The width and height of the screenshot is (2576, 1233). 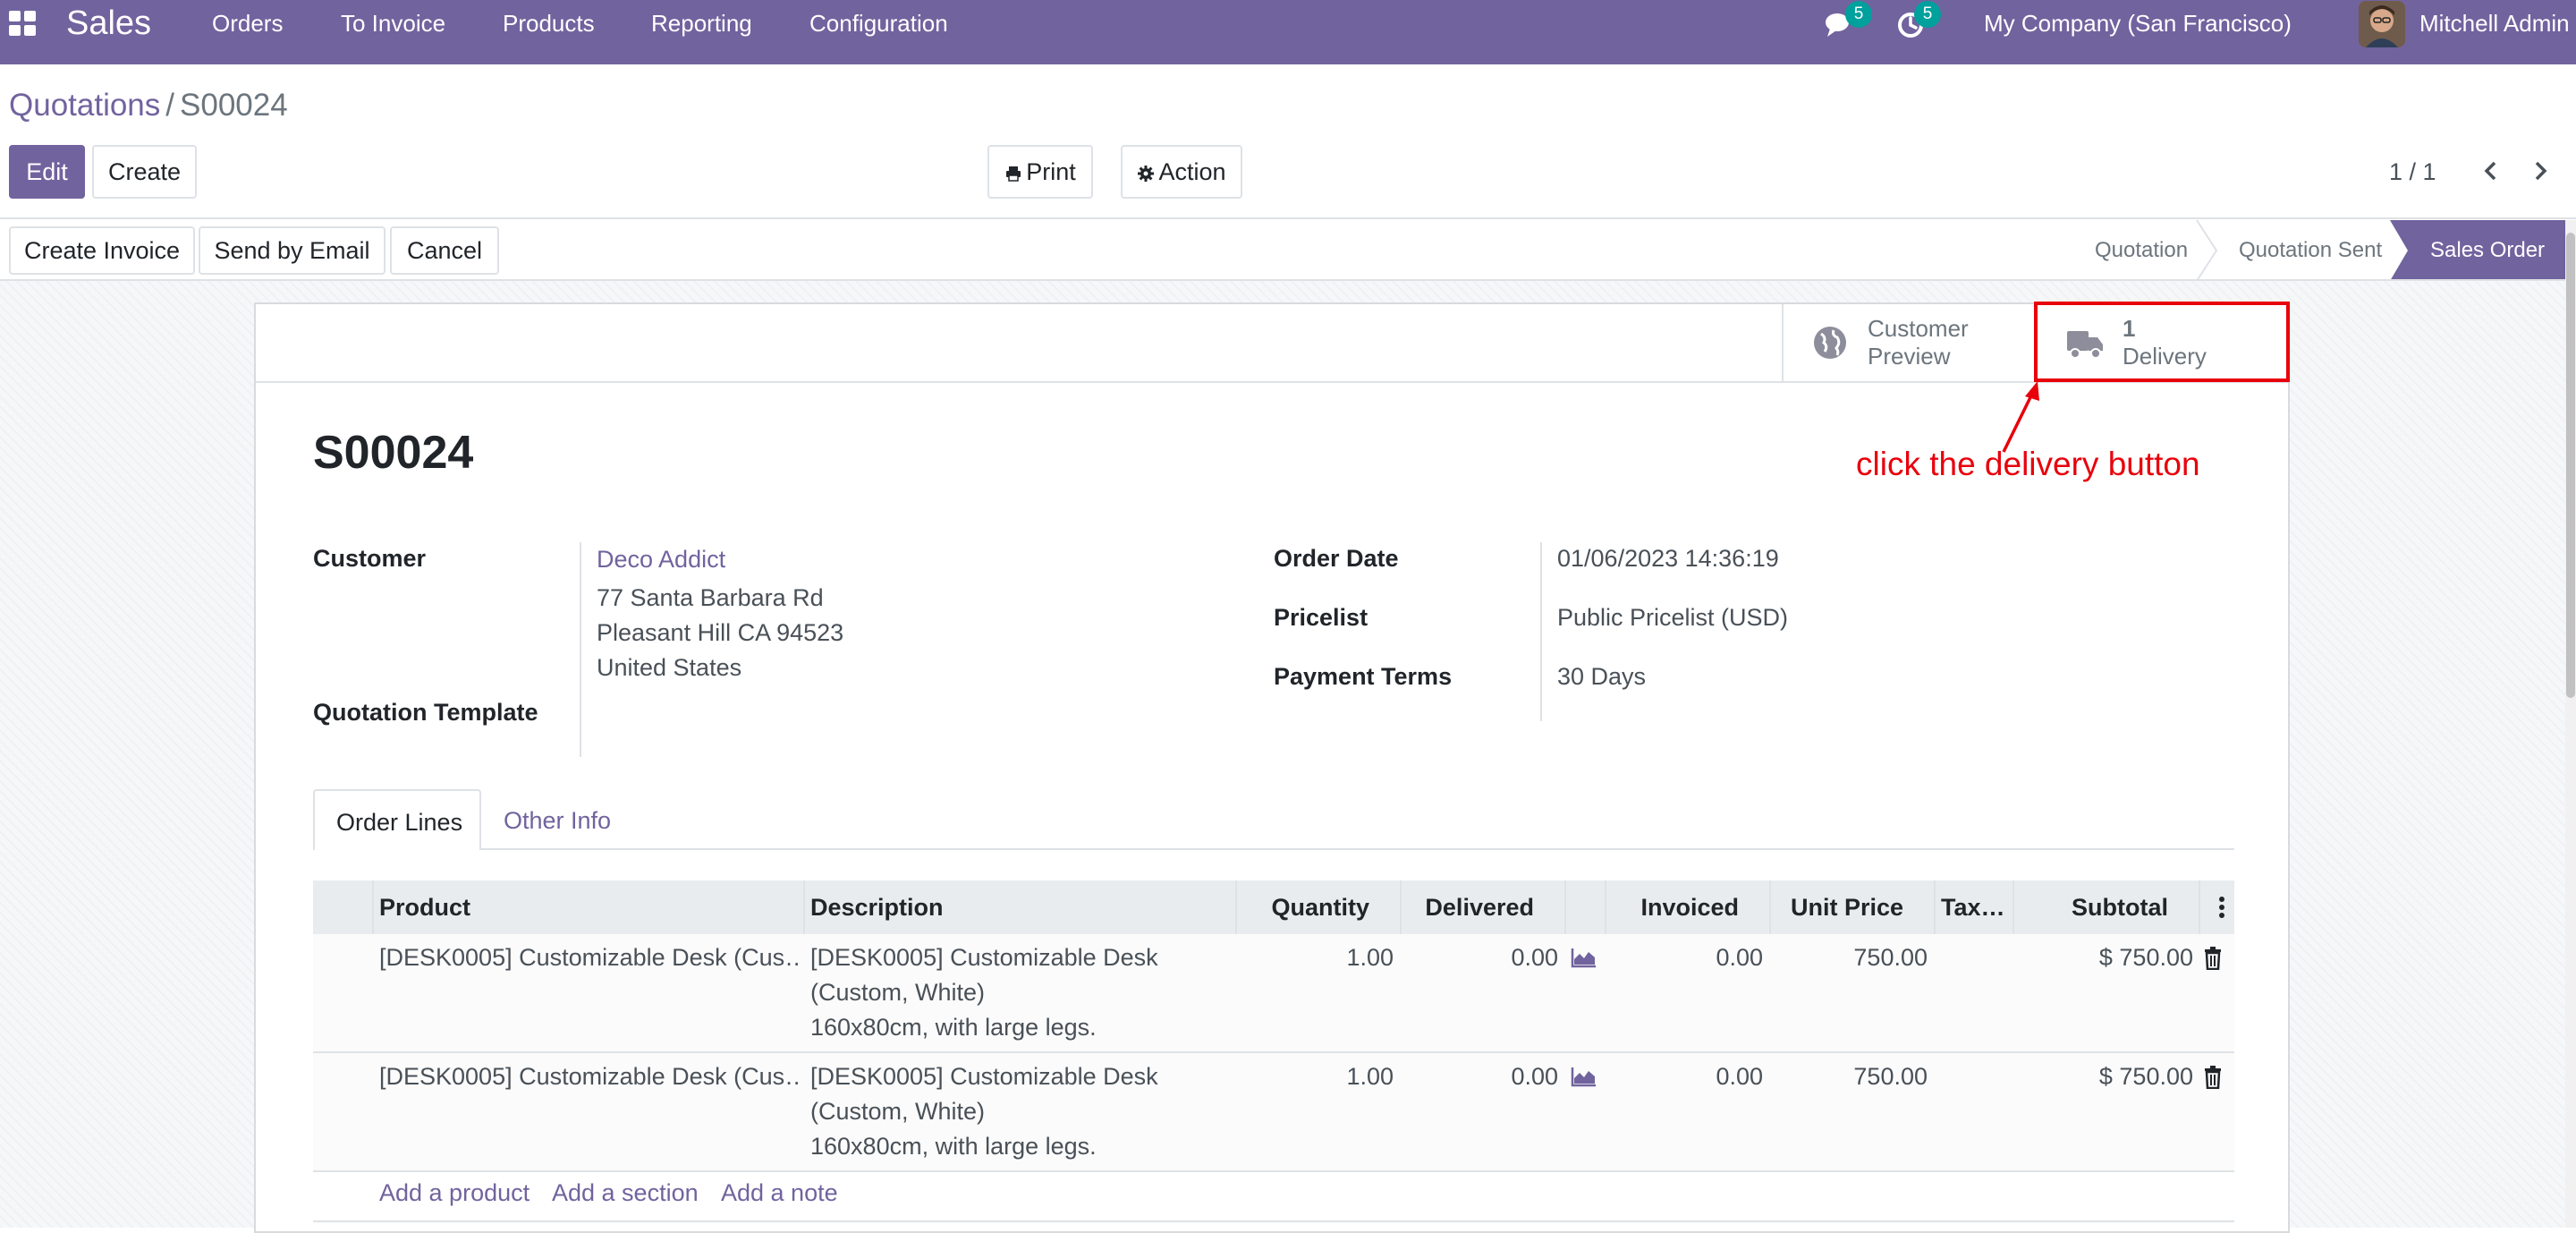 I want to click on address-line-2: Pleasant Hill CA 94523, so click(x=720, y=632).